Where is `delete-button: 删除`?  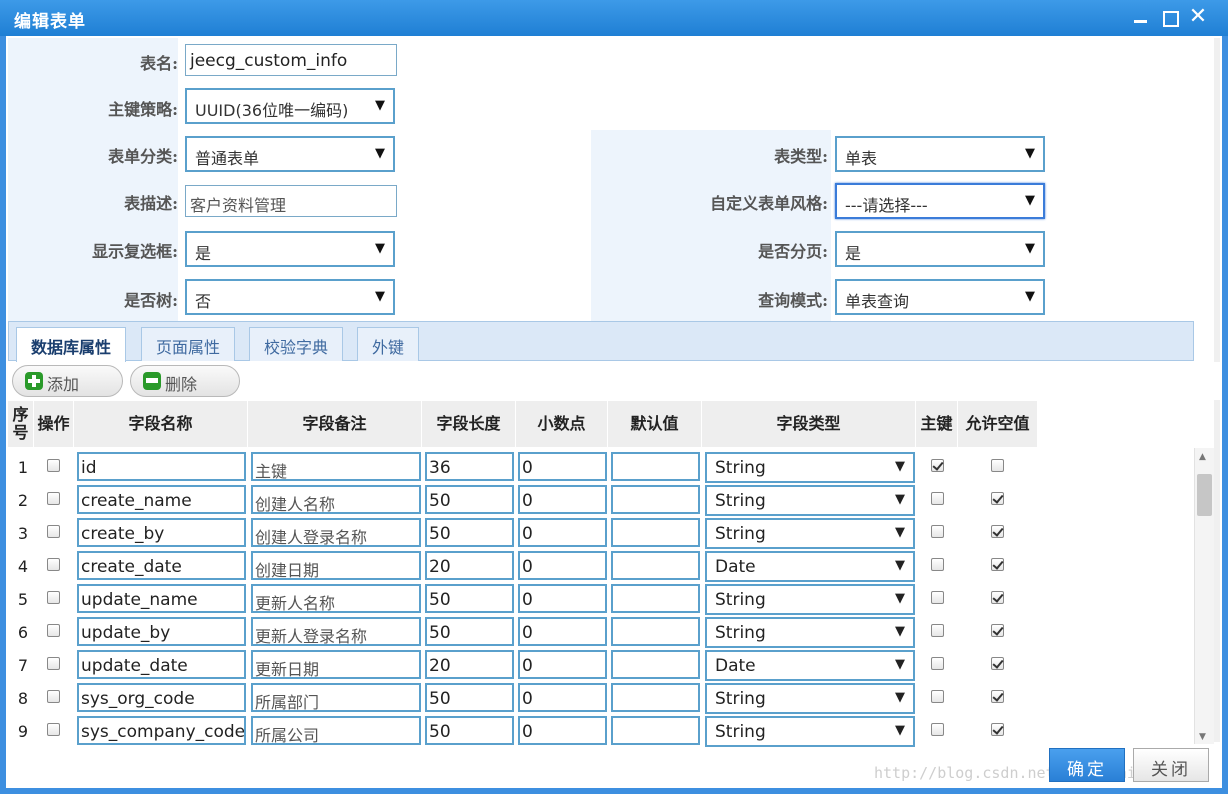
delete-button: 删除 is located at coordinates (185, 381).